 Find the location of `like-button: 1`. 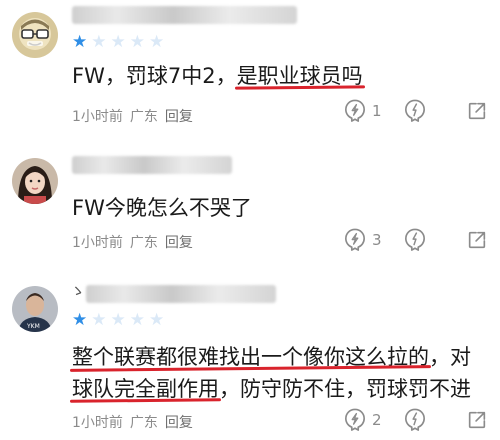

like-button: 1 is located at coordinates (374, 111).